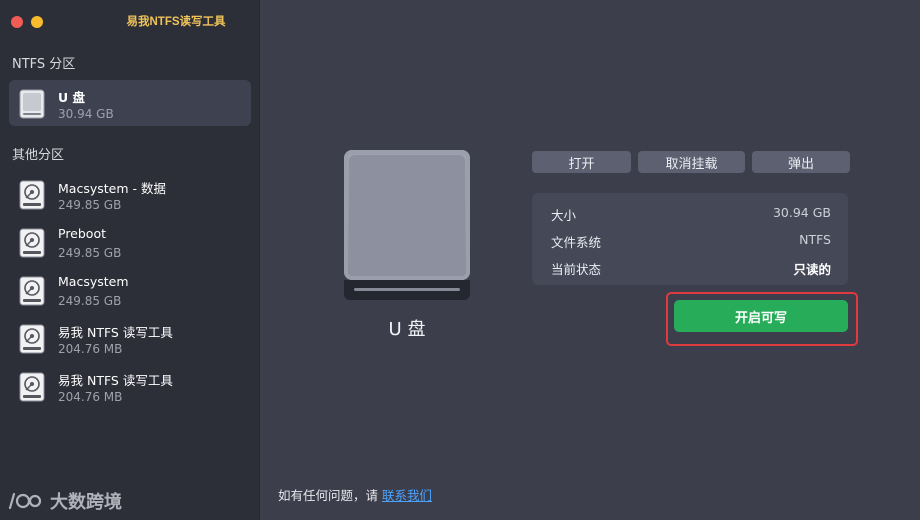 The width and height of the screenshot is (920, 520). Describe the element at coordinates (25, 501) in the screenshot. I see `watermark-logo-icon` at that location.